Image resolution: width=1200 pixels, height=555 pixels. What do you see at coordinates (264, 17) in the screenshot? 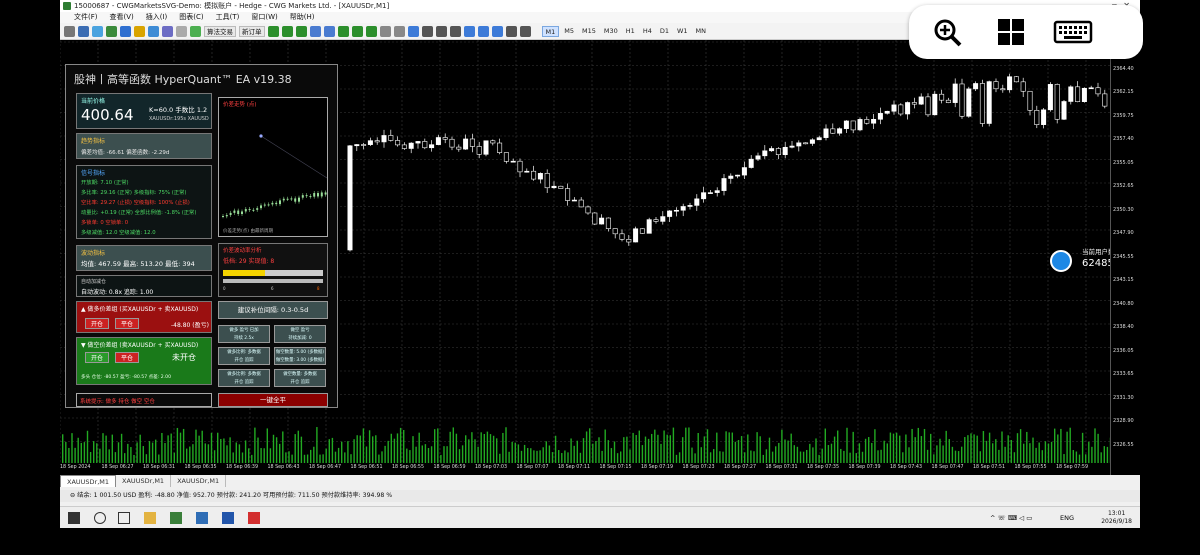
I see `menu-item-5: 窗口(W)` at bounding box center [264, 17].